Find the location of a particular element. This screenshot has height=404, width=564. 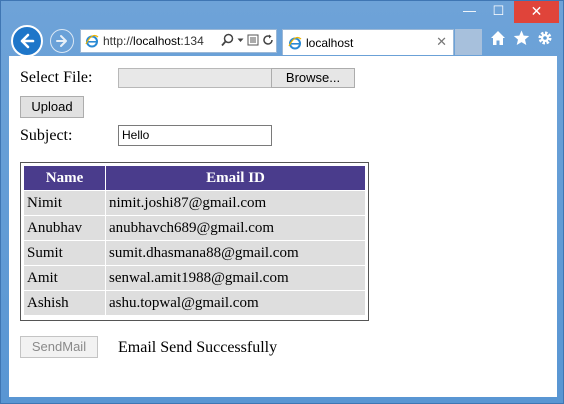

table-row: Ashish ashu.topwal@gmail.com is located at coordinates (194, 303).